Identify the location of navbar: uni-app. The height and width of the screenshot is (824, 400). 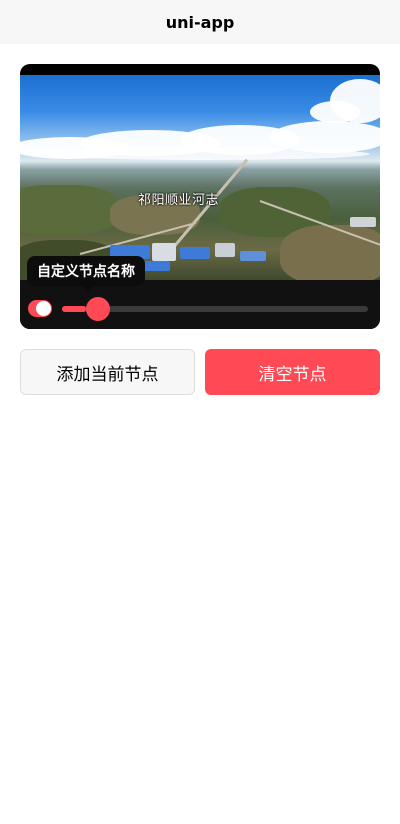
(200, 22).